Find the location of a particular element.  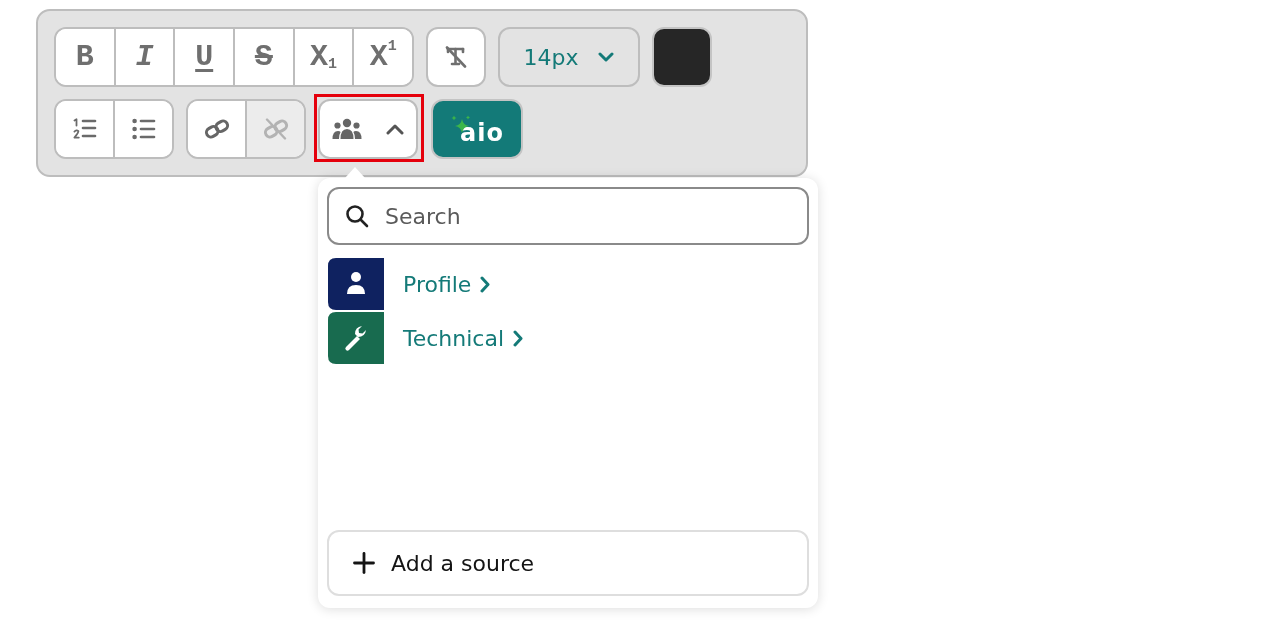

source-menu-item: Profile is located at coordinates (409, 284).